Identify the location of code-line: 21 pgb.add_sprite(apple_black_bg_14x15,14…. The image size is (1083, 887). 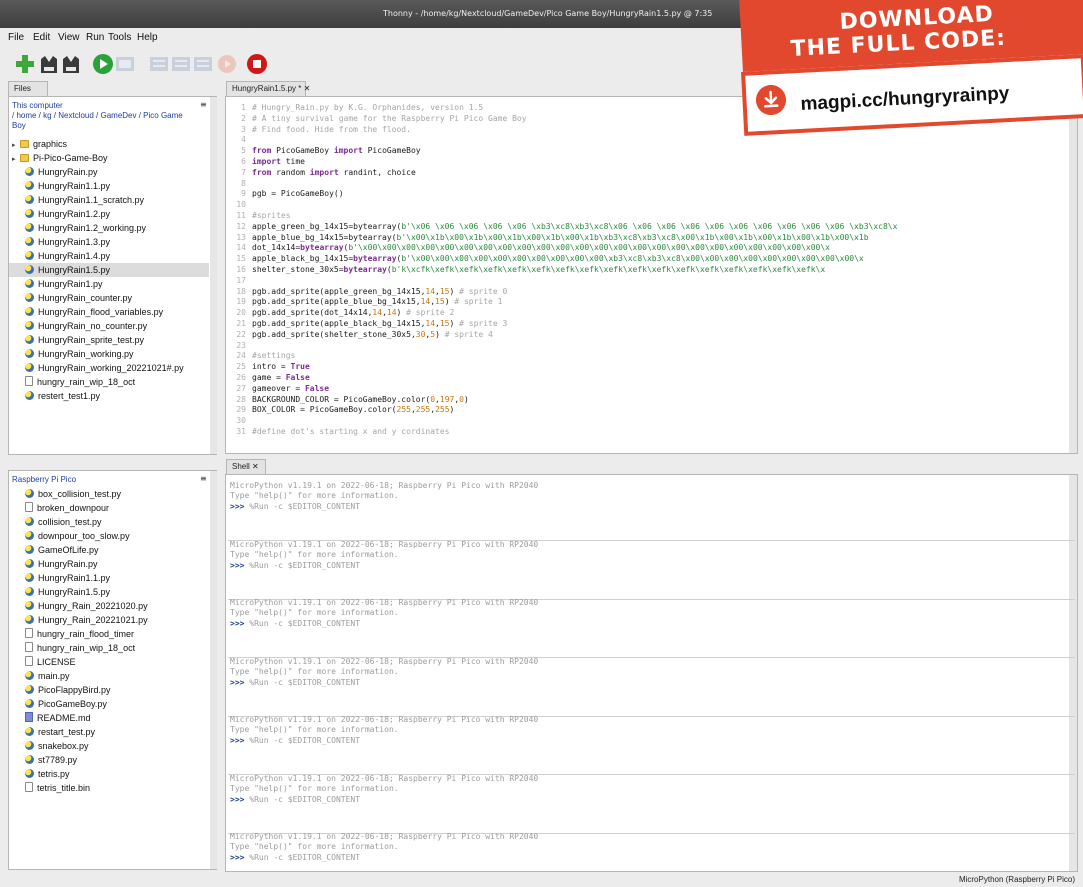
(563, 324).